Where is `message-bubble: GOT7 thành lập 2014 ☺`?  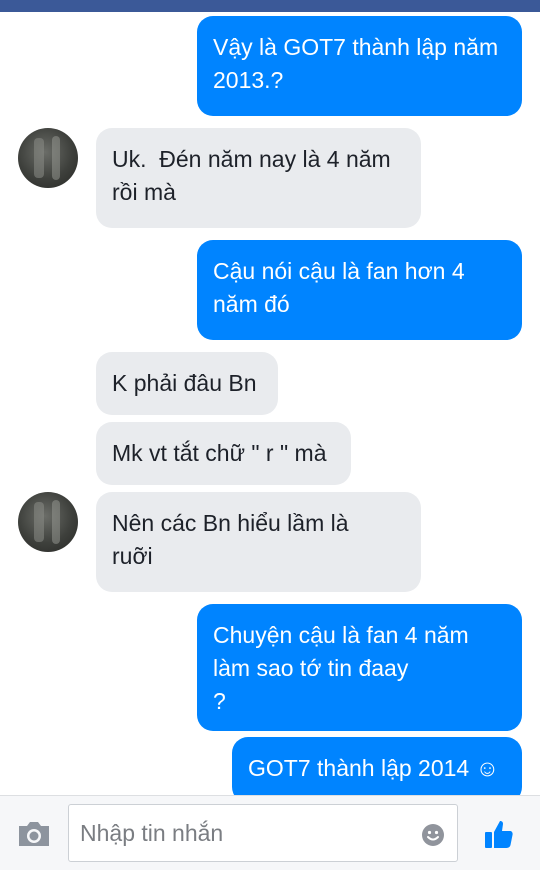 message-bubble: GOT7 thành lập 2014 ☺ is located at coordinates (377, 766).